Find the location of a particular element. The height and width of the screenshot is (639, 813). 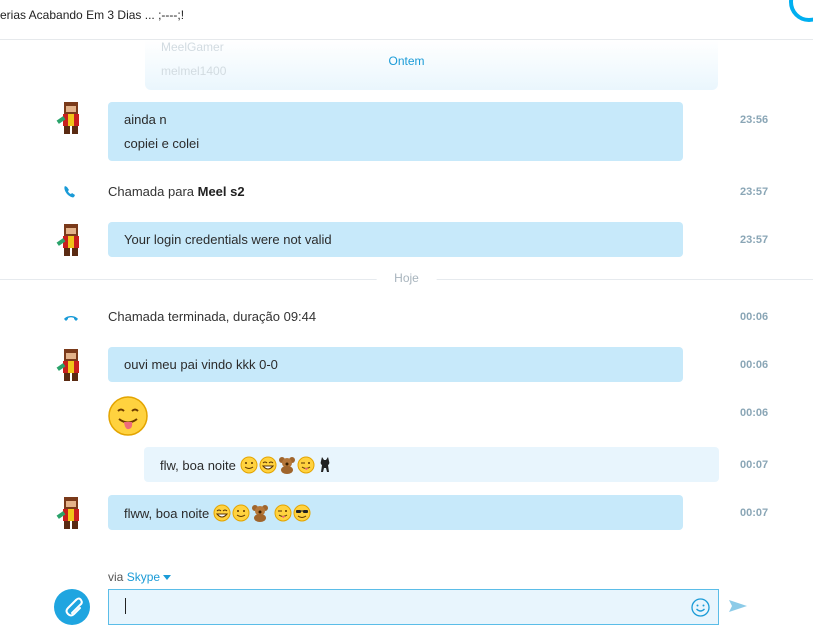

outgoing-message-bubble: flw, boa noite is located at coordinates (431, 464).